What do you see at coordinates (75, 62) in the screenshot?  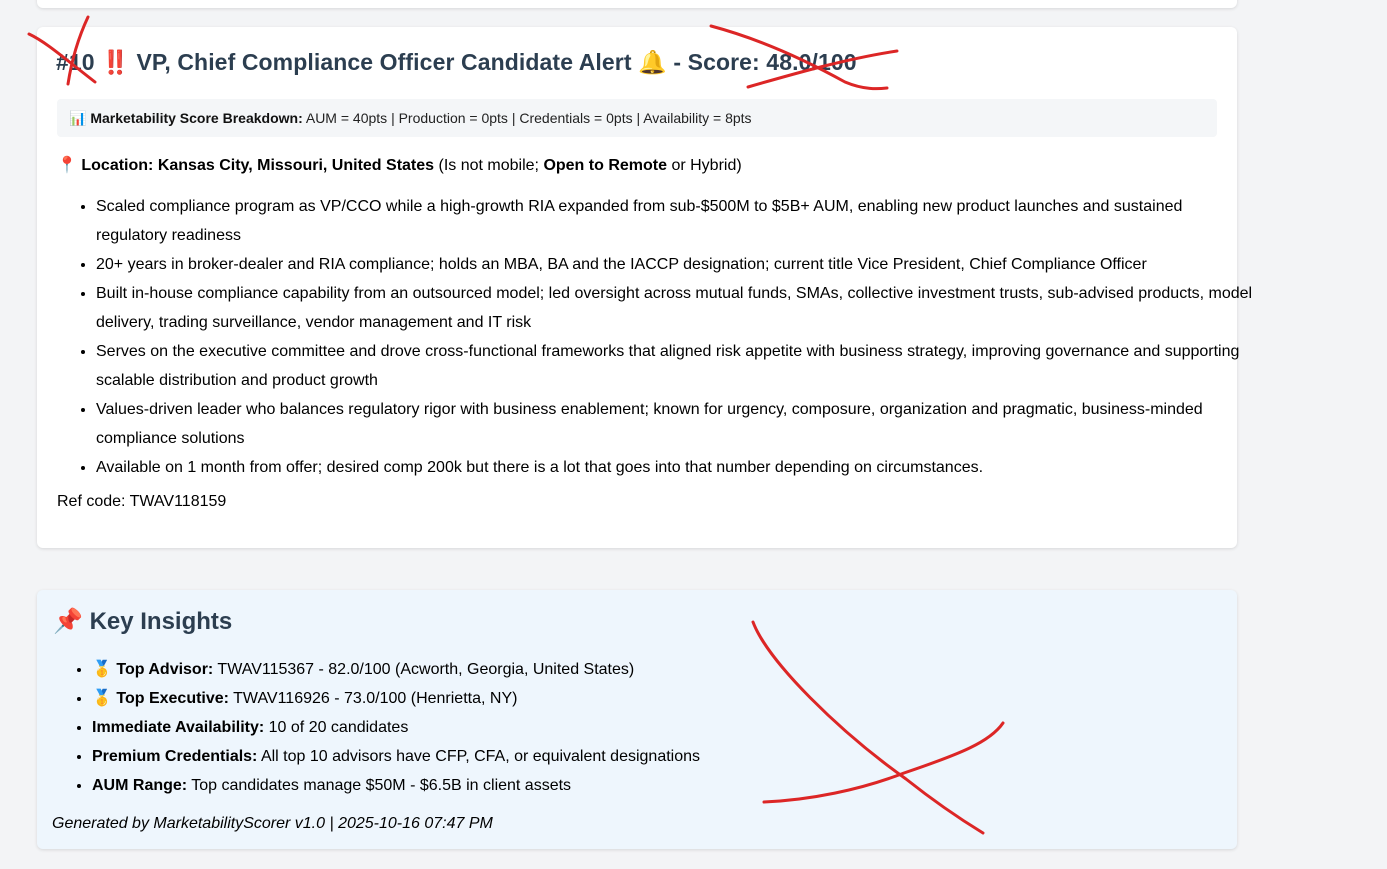 I see `rank-label: #10` at bounding box center [75, 62].